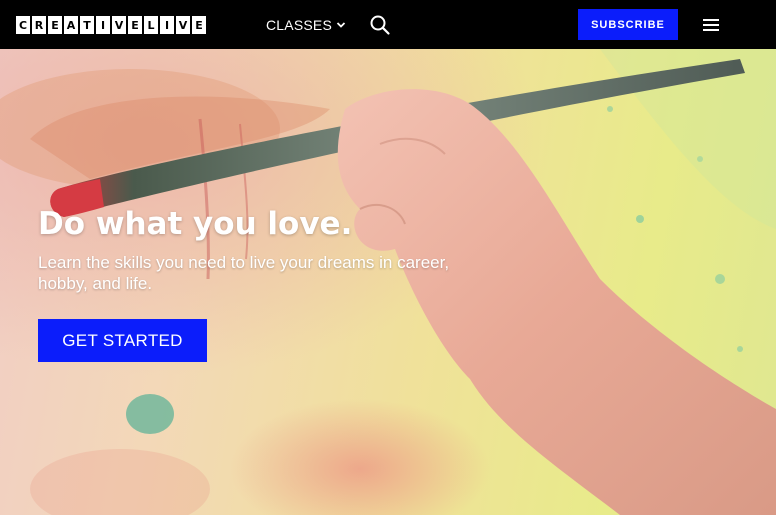  I want to click on hamburger-menu-icon, so click(711, 25).